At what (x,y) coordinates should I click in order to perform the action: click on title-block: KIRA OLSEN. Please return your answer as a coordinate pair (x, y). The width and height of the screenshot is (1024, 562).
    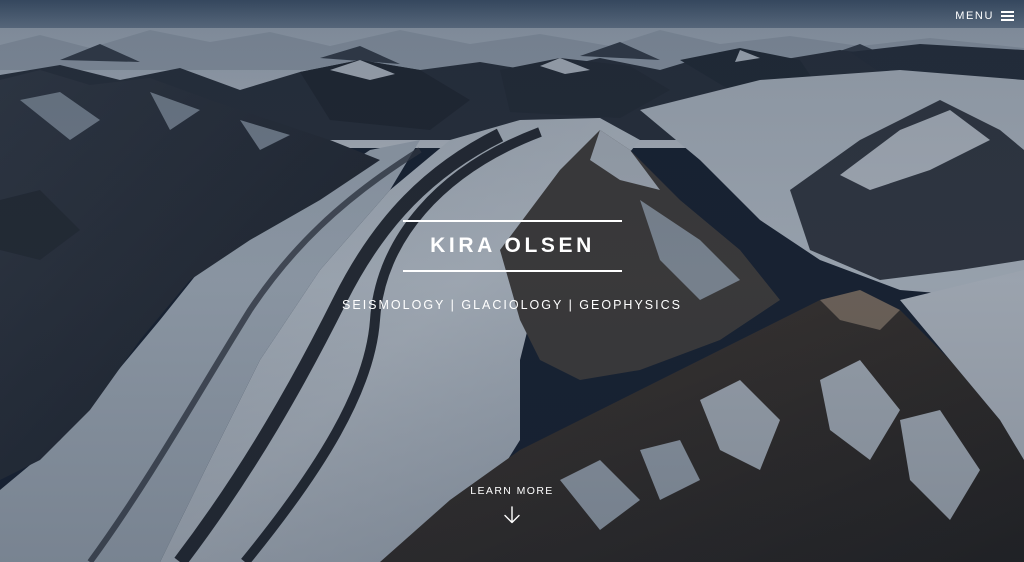
    Looking at the image, I should click on (512, 246).